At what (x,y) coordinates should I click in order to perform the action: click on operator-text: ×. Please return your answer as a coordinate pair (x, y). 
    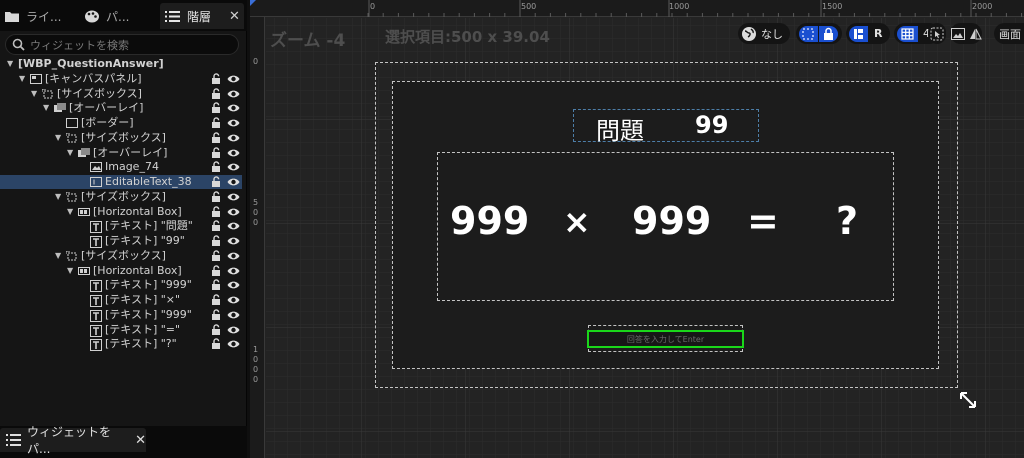
    Looking at the image, I should click on (577, 221).